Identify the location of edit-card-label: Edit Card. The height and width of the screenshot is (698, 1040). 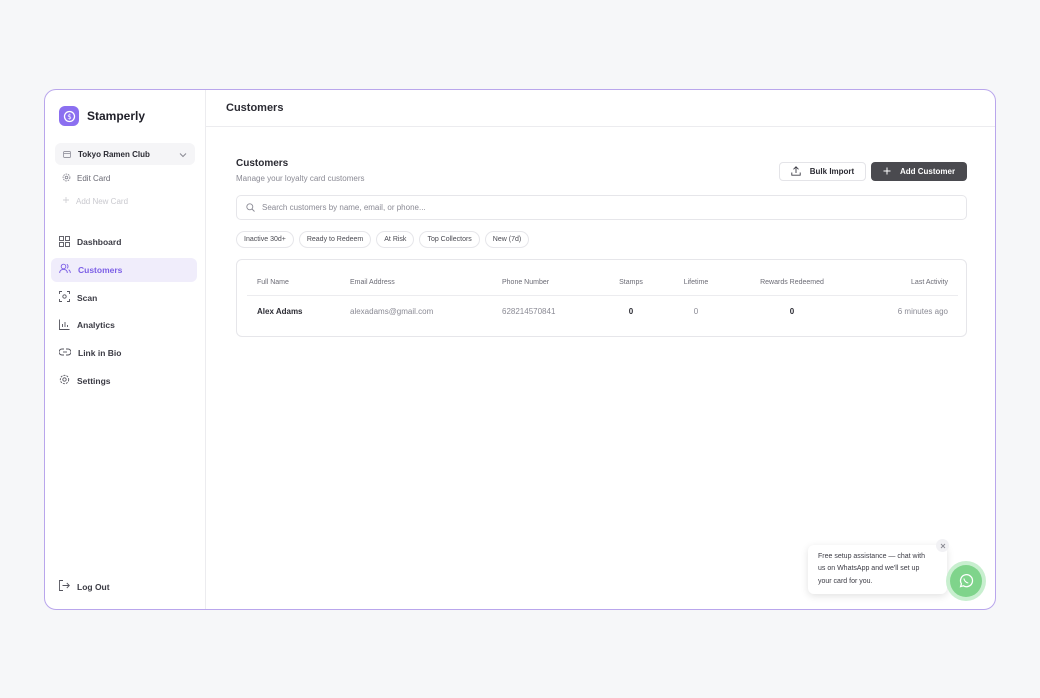
(94, 178).